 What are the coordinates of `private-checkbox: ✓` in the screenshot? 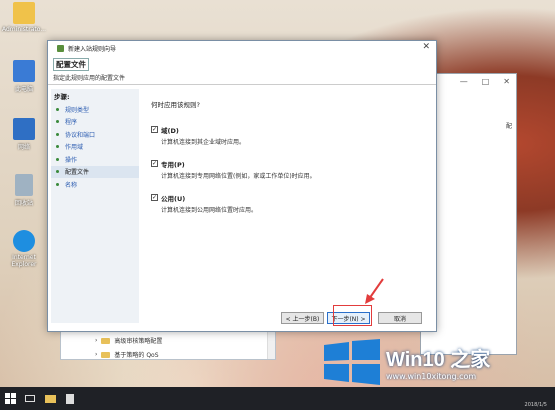 It's located at (154, 163).